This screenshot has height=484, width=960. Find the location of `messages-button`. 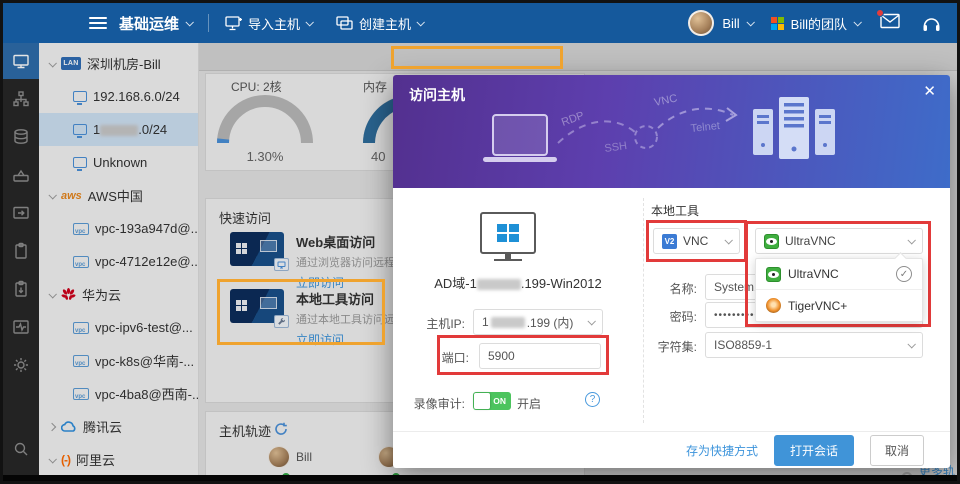

messages-button is located at coordinates (888, 21).